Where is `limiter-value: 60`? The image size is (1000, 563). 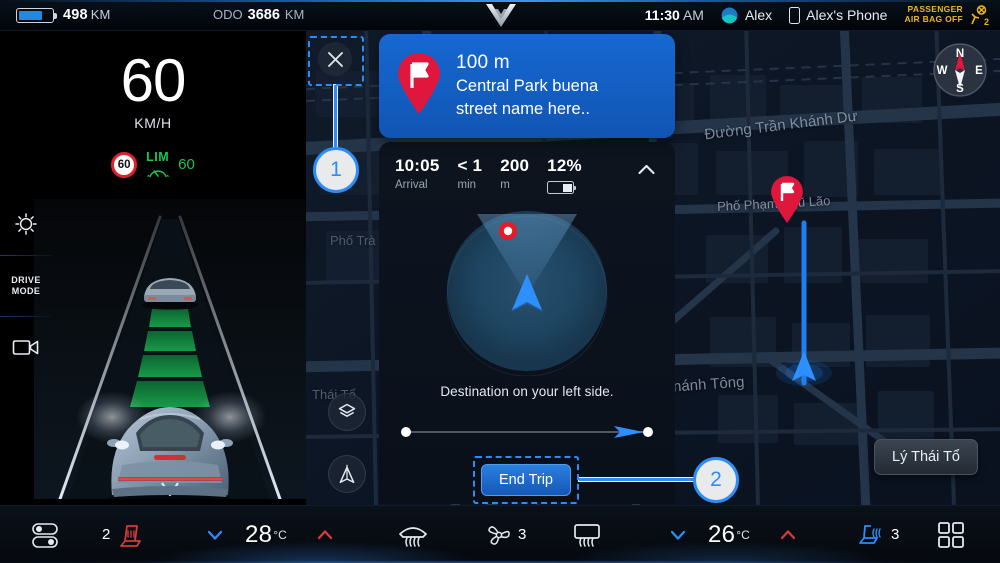 limiter-value: 60 is located at coordinates (186, 165).